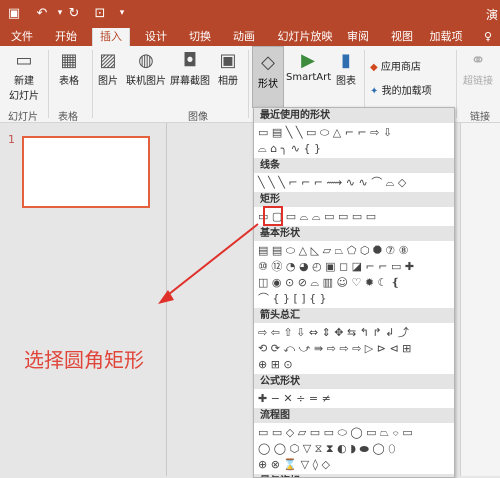 This screenshot has height=478, width=500. Describe the element at coordinates (108, 60) in the screenshot. I see `picture-icon: ▨` at that location.